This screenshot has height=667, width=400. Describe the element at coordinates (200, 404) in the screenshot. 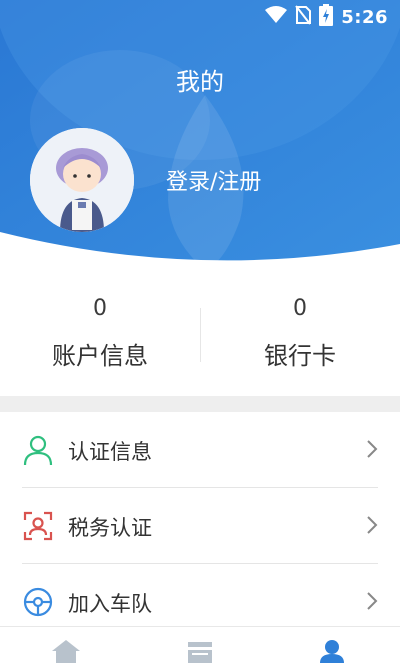

I see `section-divider` at that location.